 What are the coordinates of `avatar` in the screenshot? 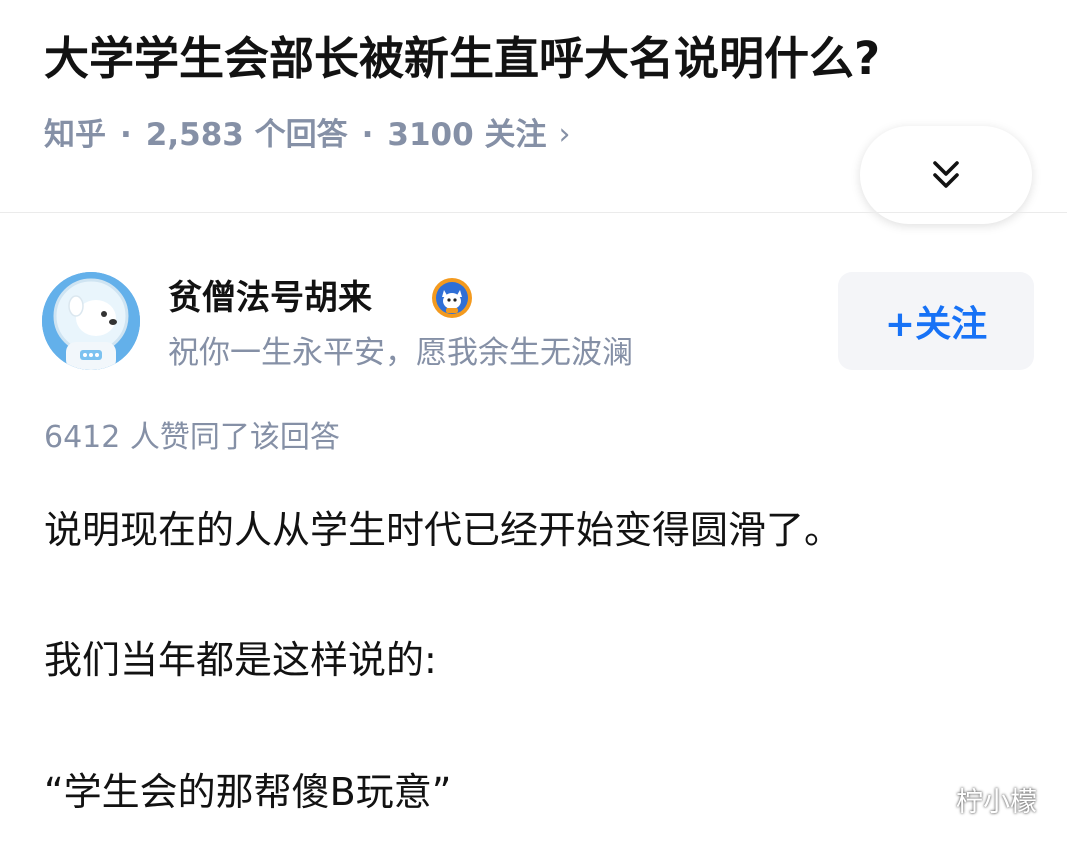 It's located at (91, 321).